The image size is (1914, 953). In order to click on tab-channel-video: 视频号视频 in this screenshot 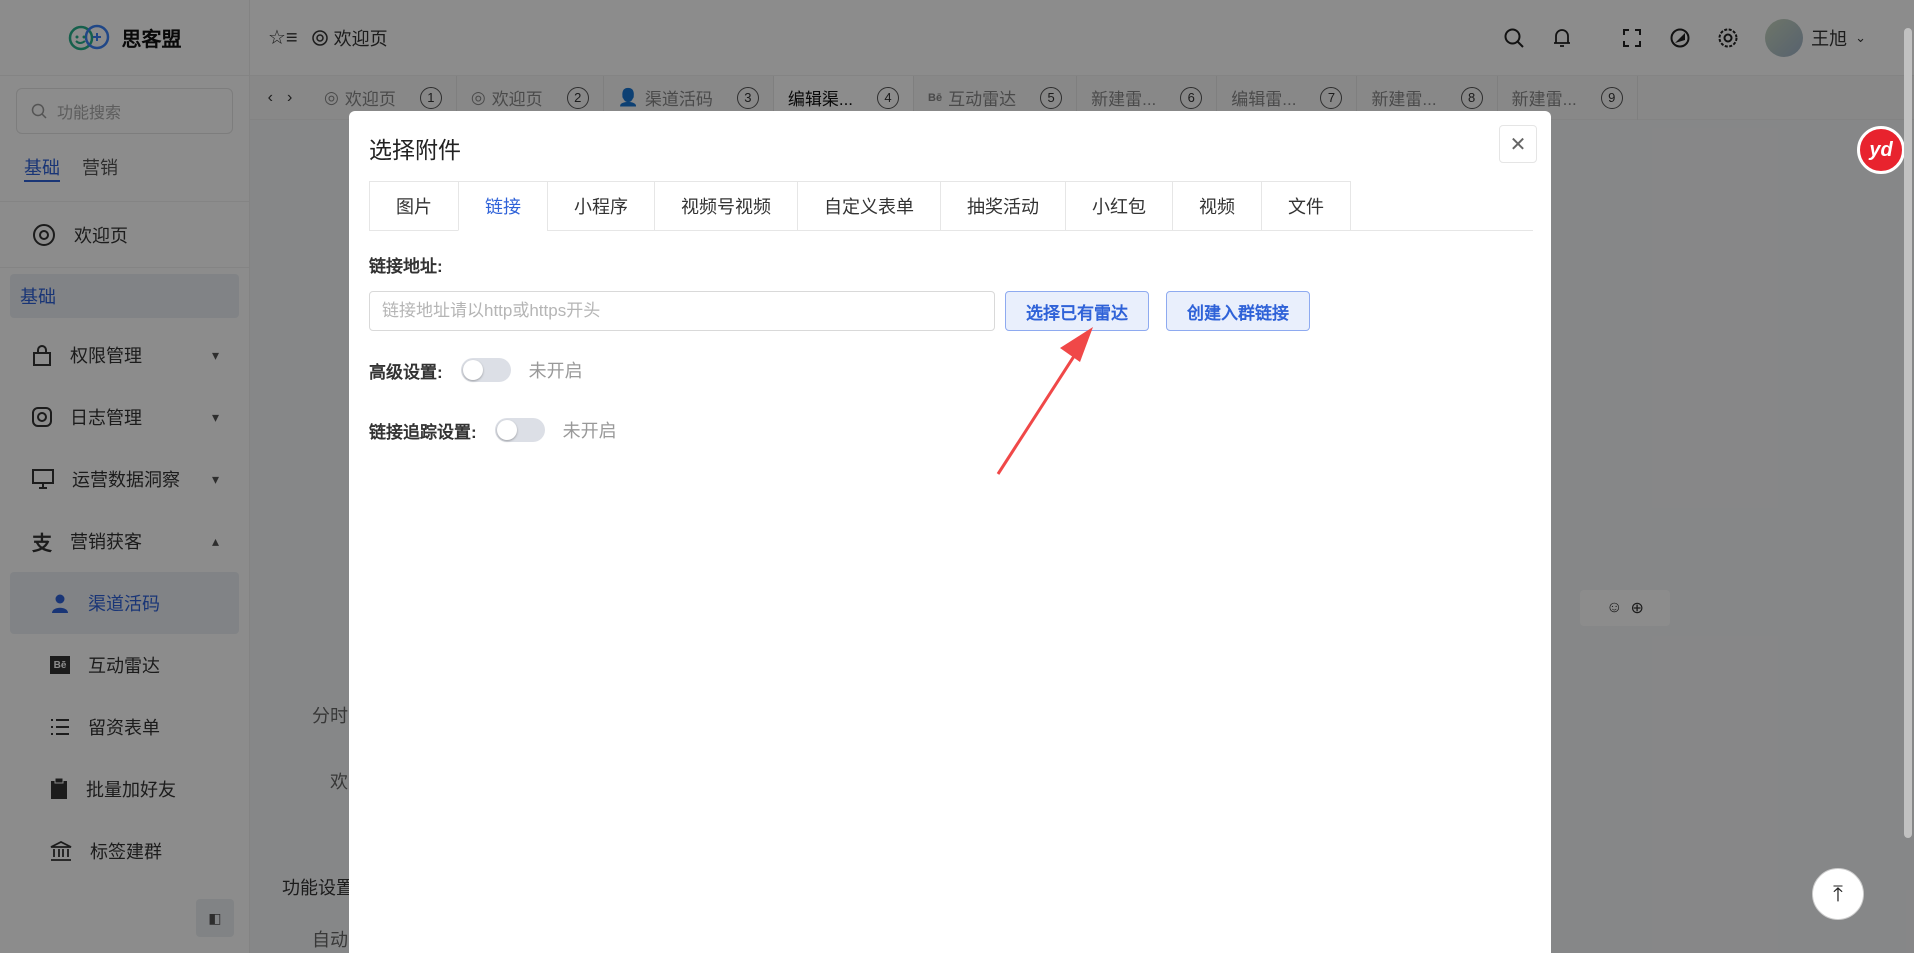, I will do `click(725, 206)`.